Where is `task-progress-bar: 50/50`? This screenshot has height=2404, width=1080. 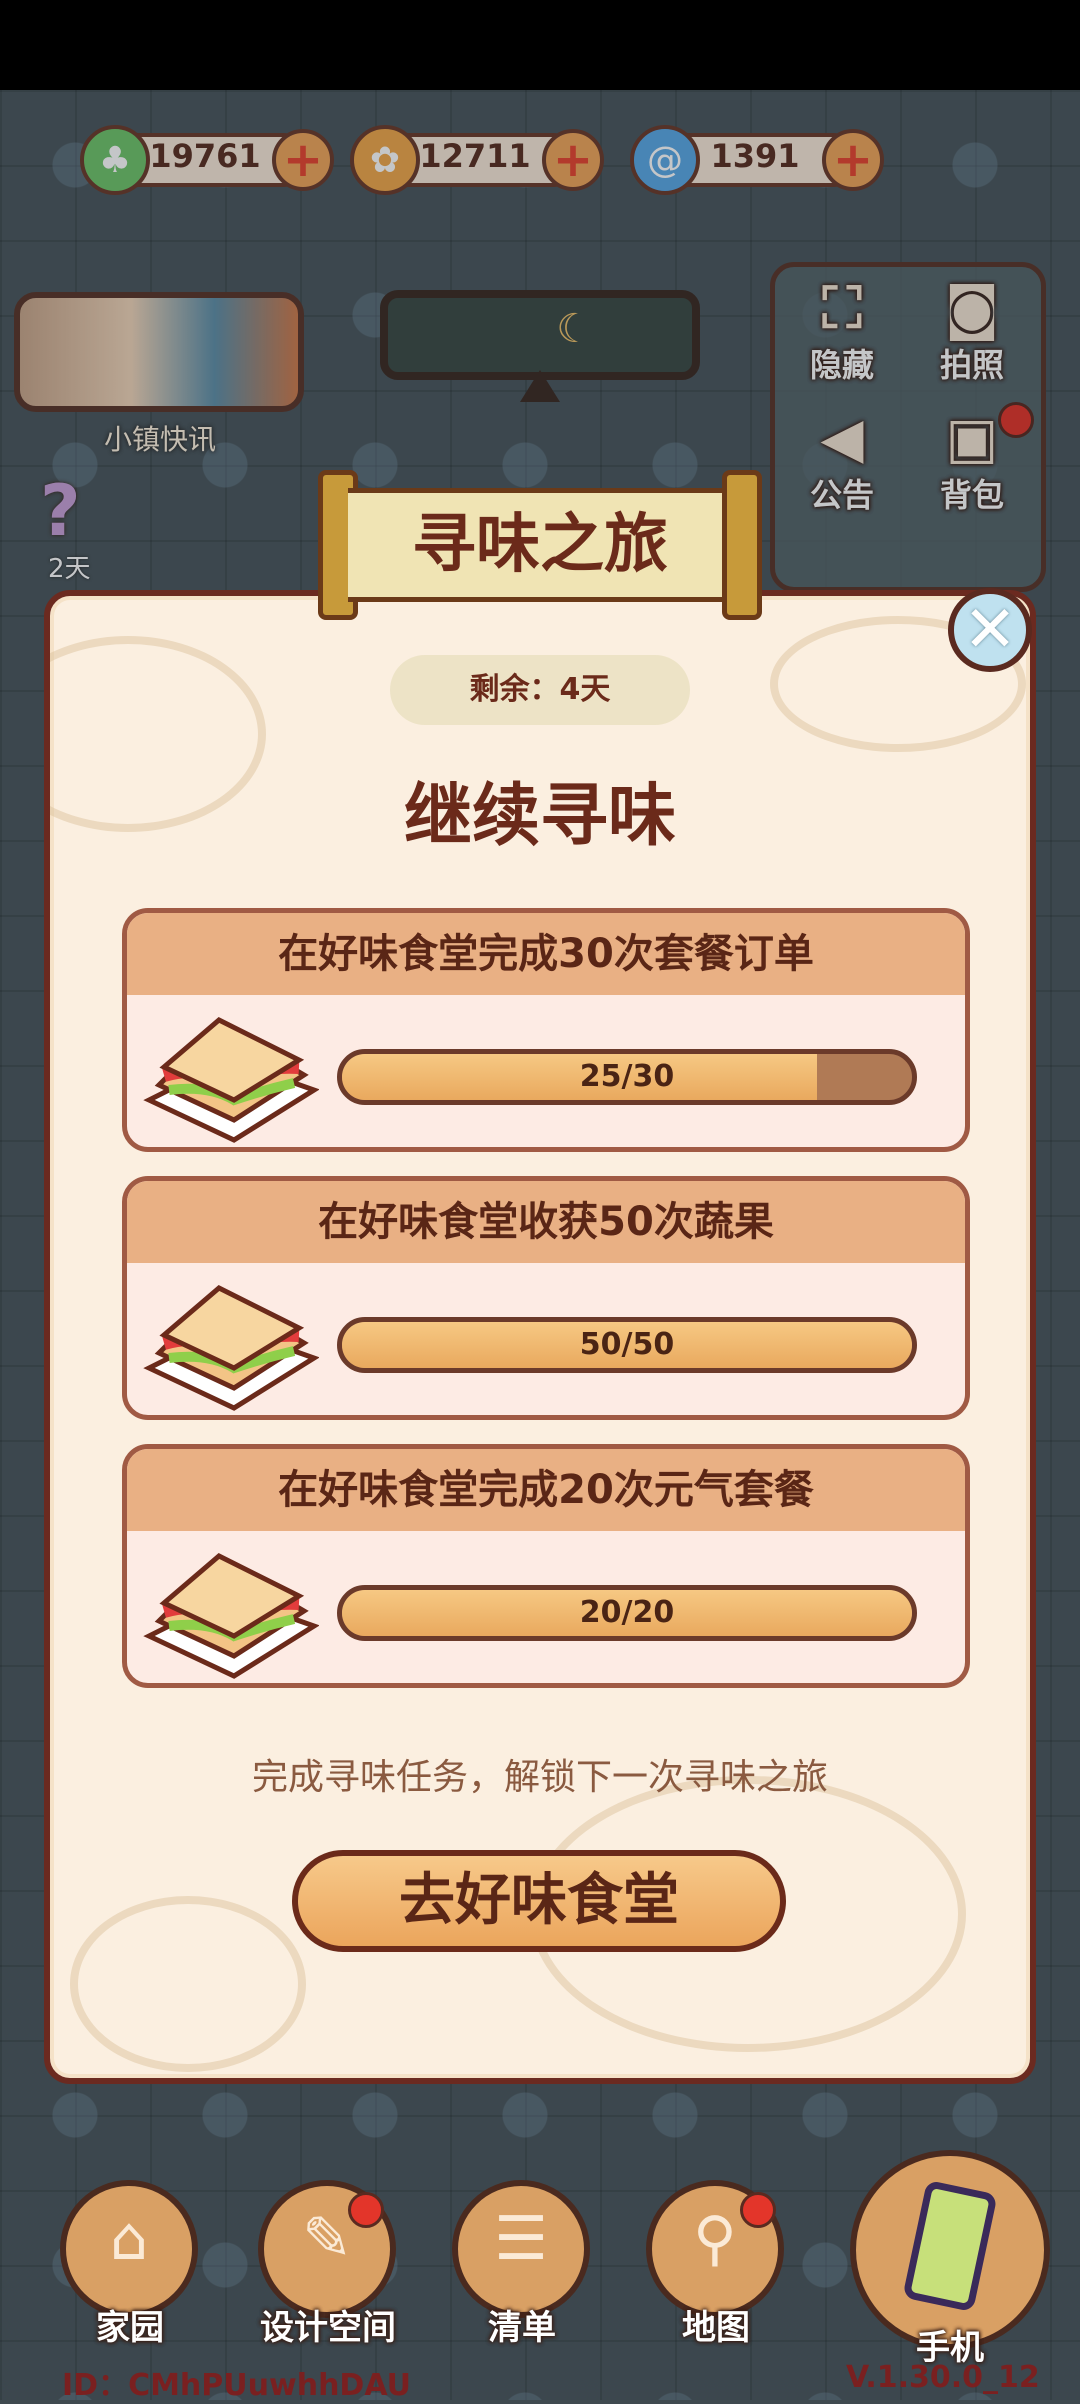 task-progress-bar: 50/50 is located at coordinates (627, 1345).